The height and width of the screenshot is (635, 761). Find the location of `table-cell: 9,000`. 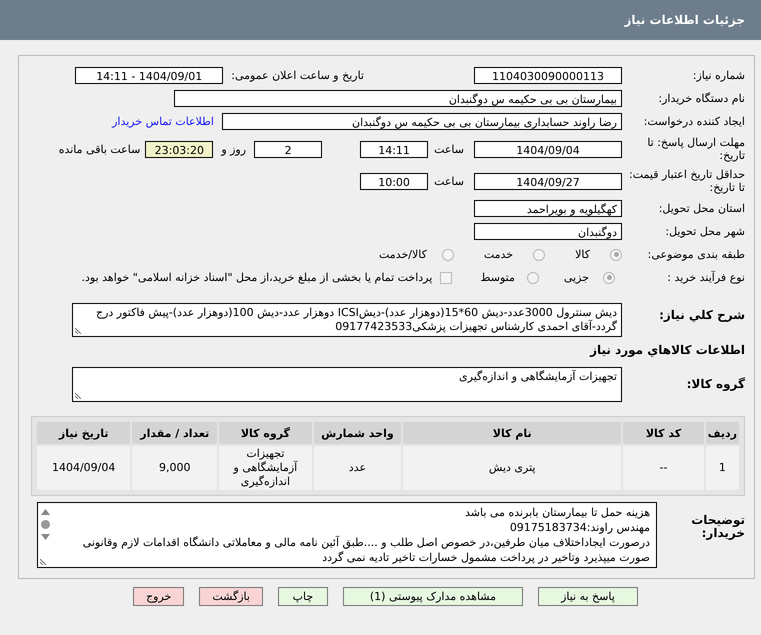

table-cell: 9,000 is located at coordinates (175, 468).